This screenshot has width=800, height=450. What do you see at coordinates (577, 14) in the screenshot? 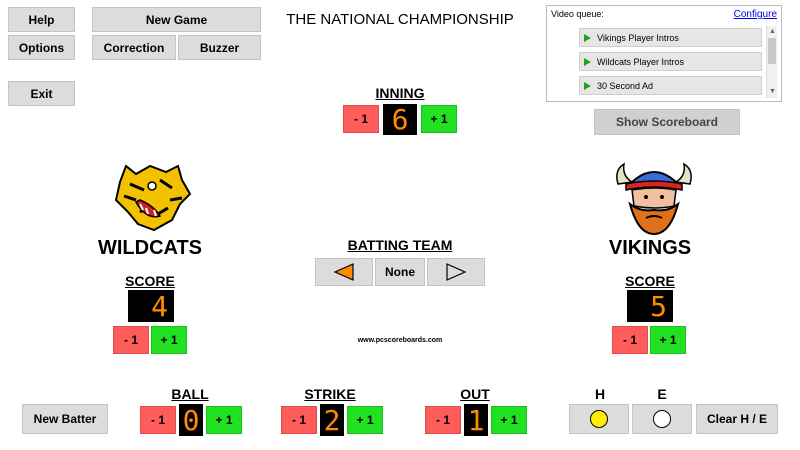
I see `video-queue-label: Video queue:` at bounding box center [577, 14].